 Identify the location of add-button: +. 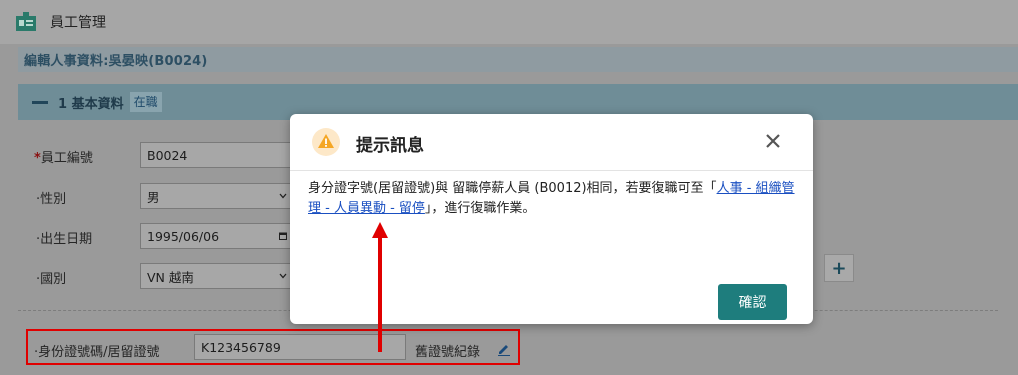
(839, 268).